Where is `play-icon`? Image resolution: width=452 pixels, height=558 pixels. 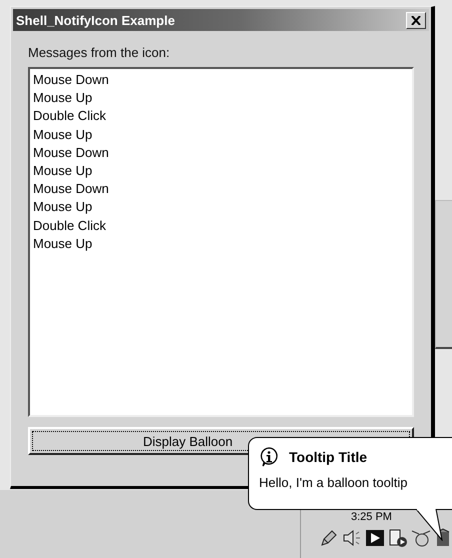 play-icon is located at coordinates (375, 538).